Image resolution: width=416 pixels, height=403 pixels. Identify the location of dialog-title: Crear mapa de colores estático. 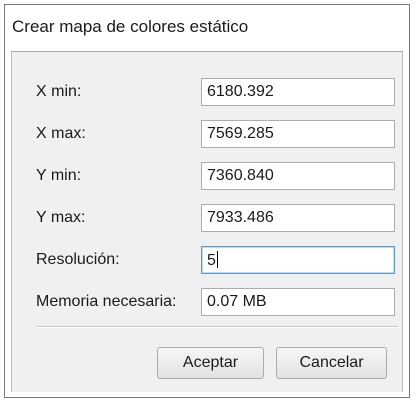
(130, 26).